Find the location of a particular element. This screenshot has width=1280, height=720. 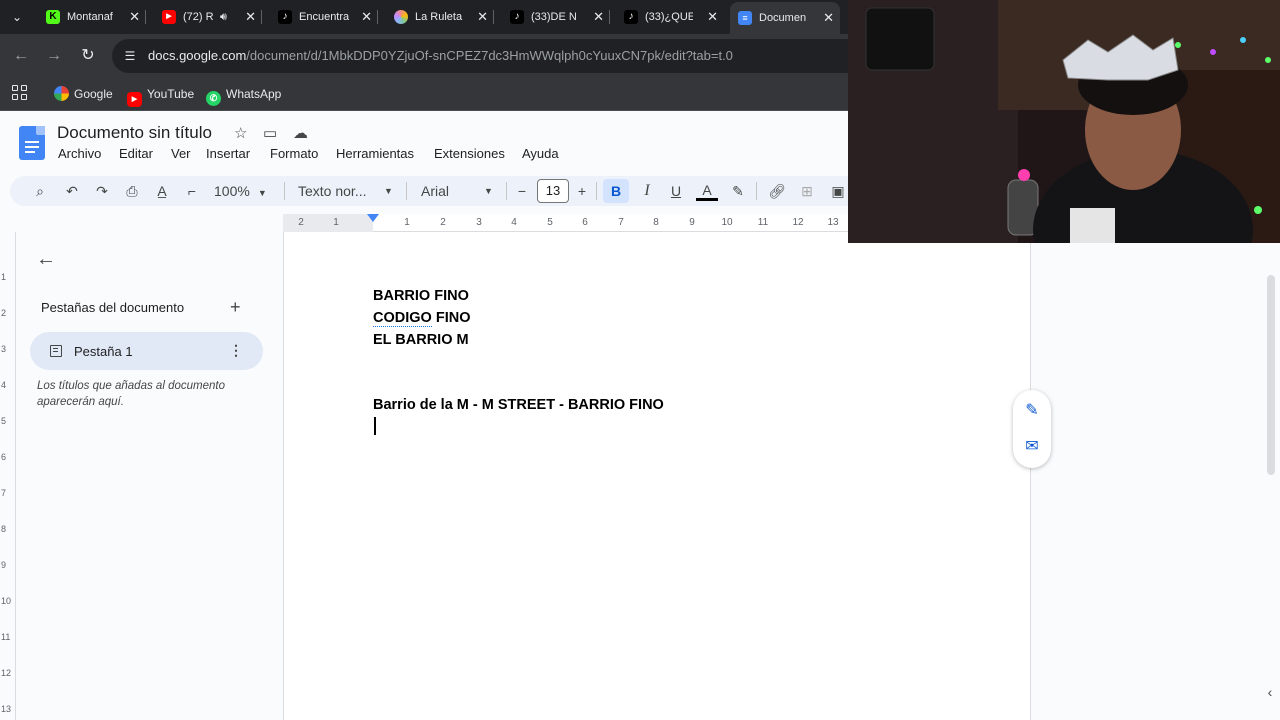

highlight-color-icon: ✎ is located at coordinates (738, 191).